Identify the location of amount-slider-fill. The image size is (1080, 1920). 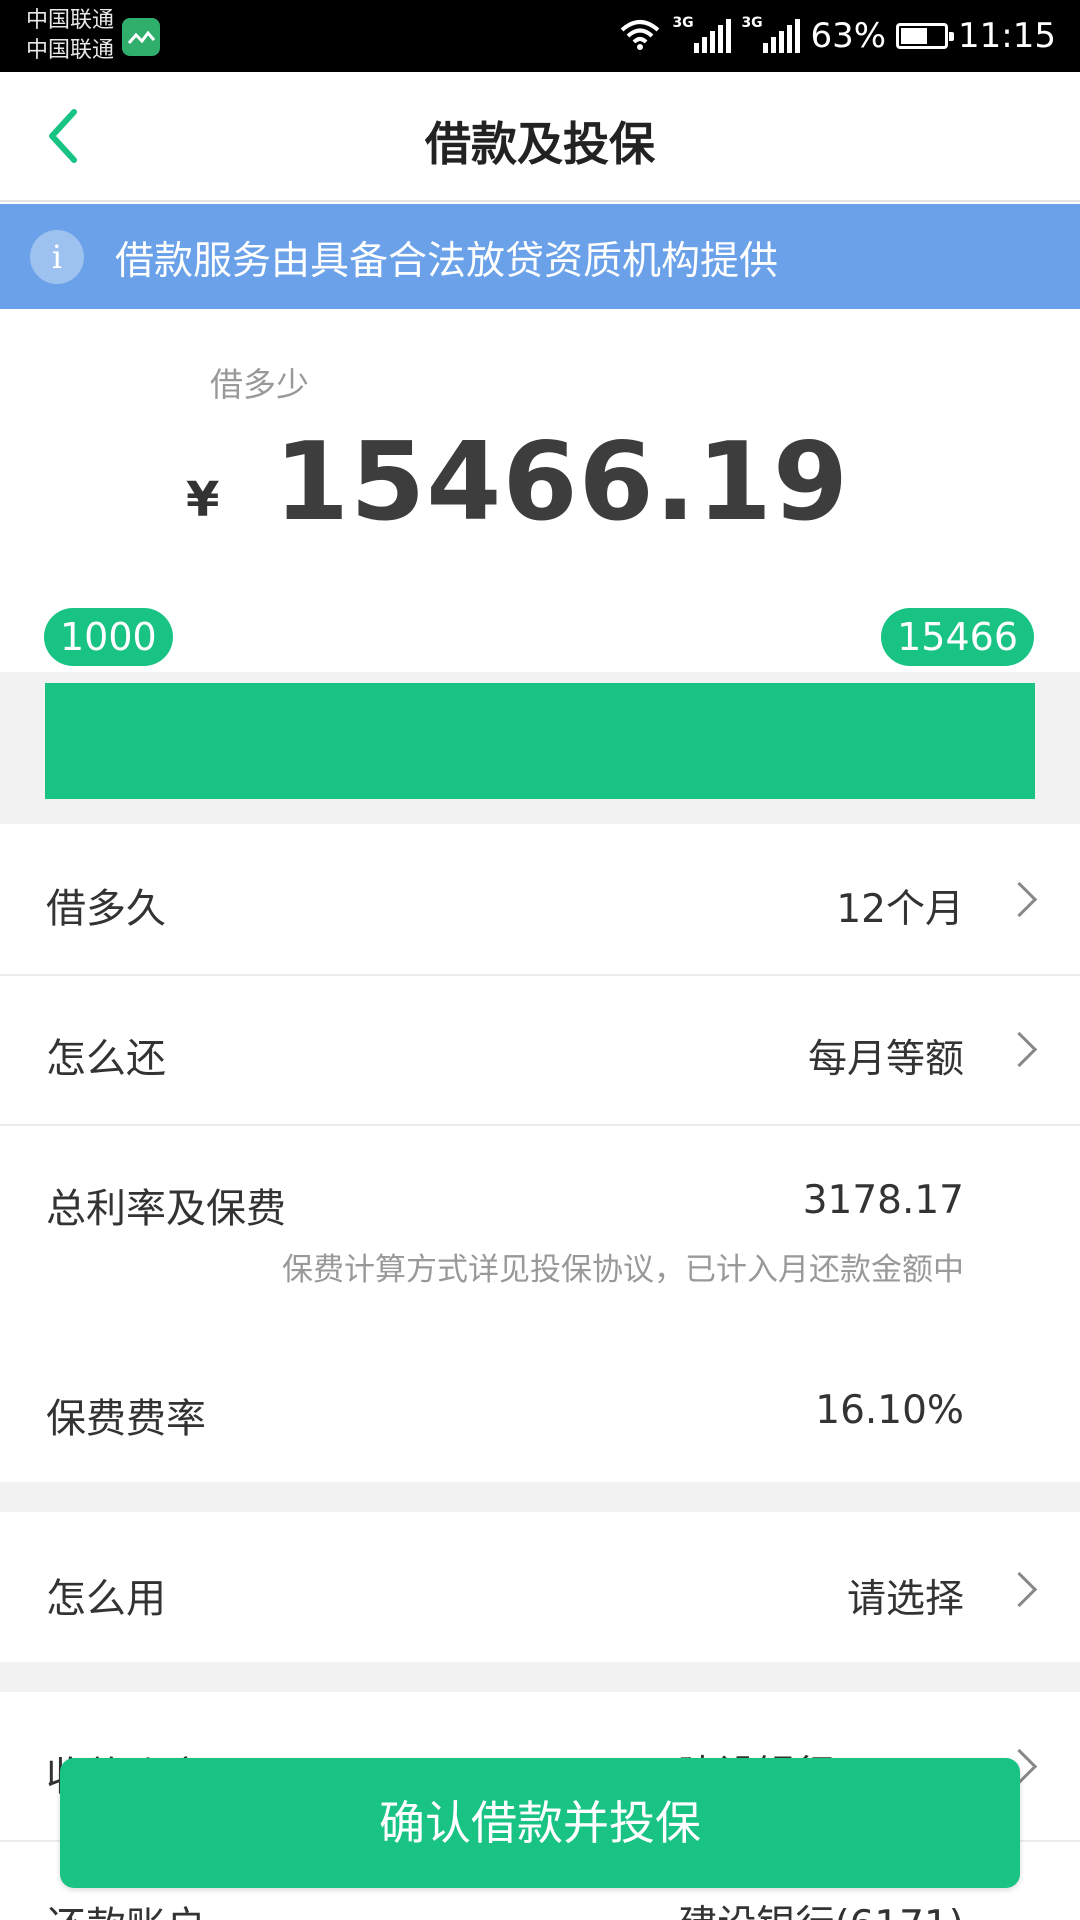
(540, 741).